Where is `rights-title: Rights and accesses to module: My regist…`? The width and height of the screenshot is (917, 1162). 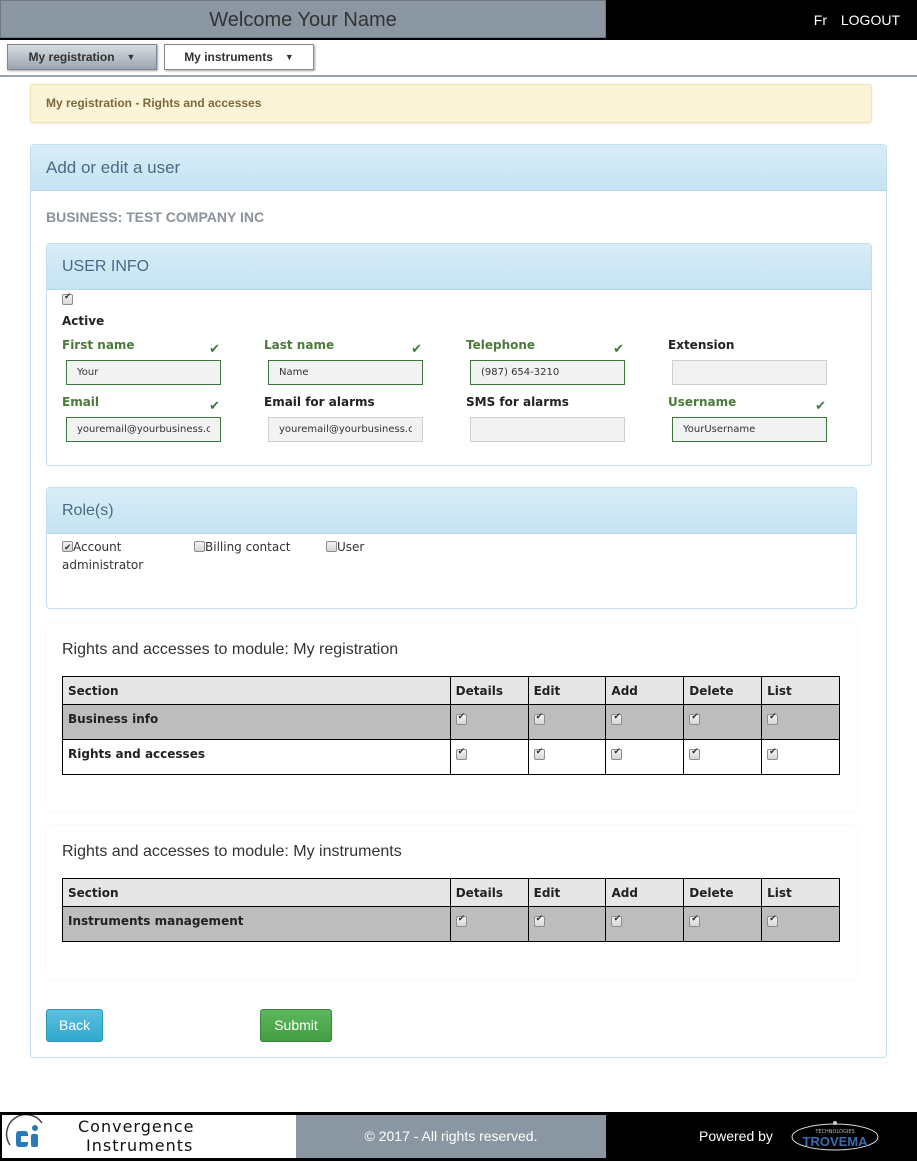 rights-title: Rights and accesses to module: My regist… is located at coordinates (230, 649).